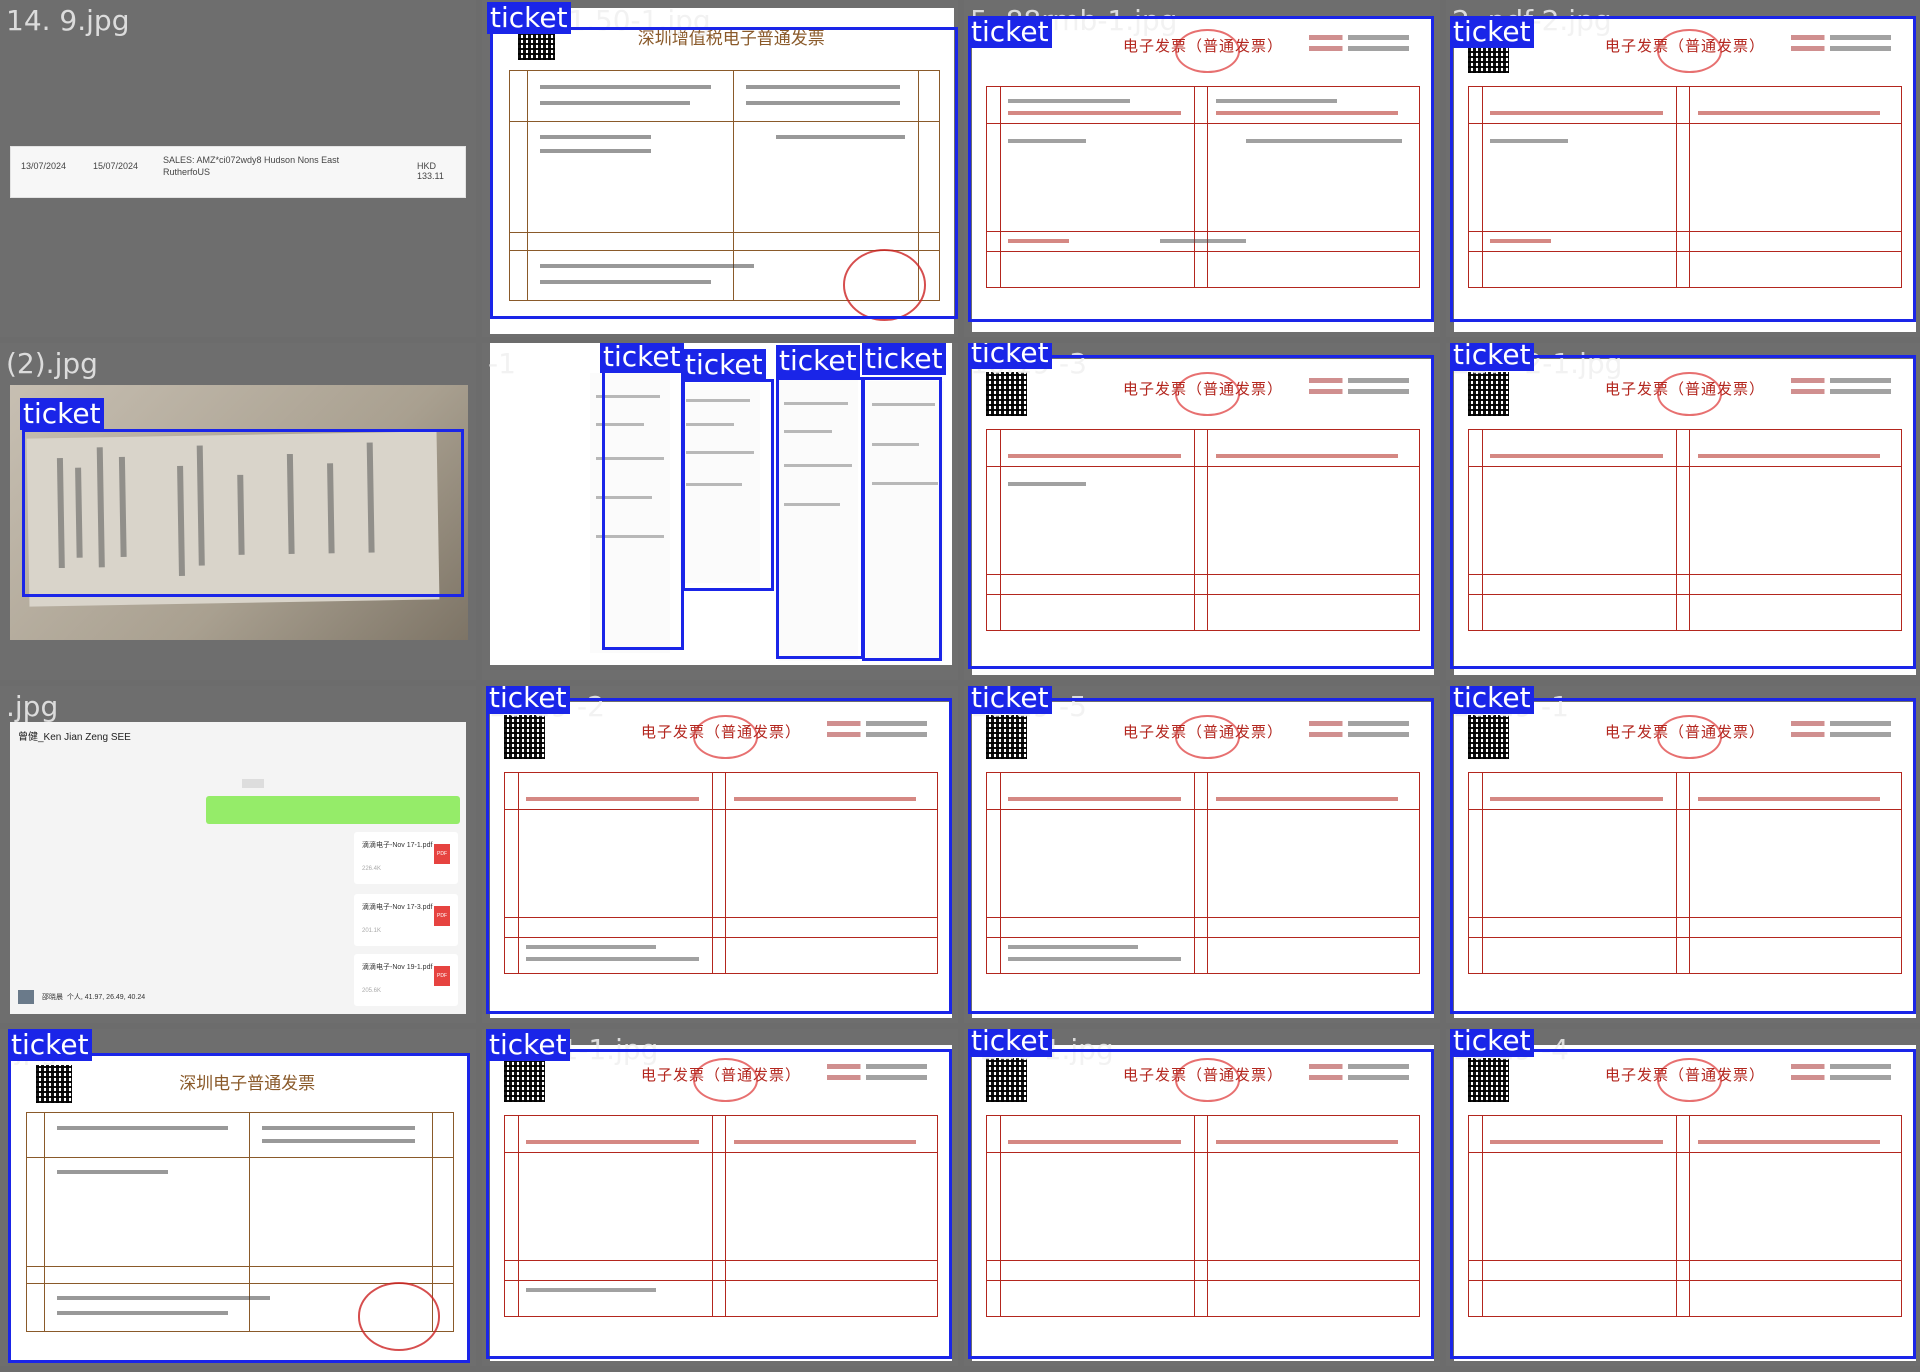 The height and width of the screenshot is (1372, 1920). What do you see at coordinates (52, 363) in the screenshot?
I see `filename-label: (2).jpg` at bounding box center [52, 363].